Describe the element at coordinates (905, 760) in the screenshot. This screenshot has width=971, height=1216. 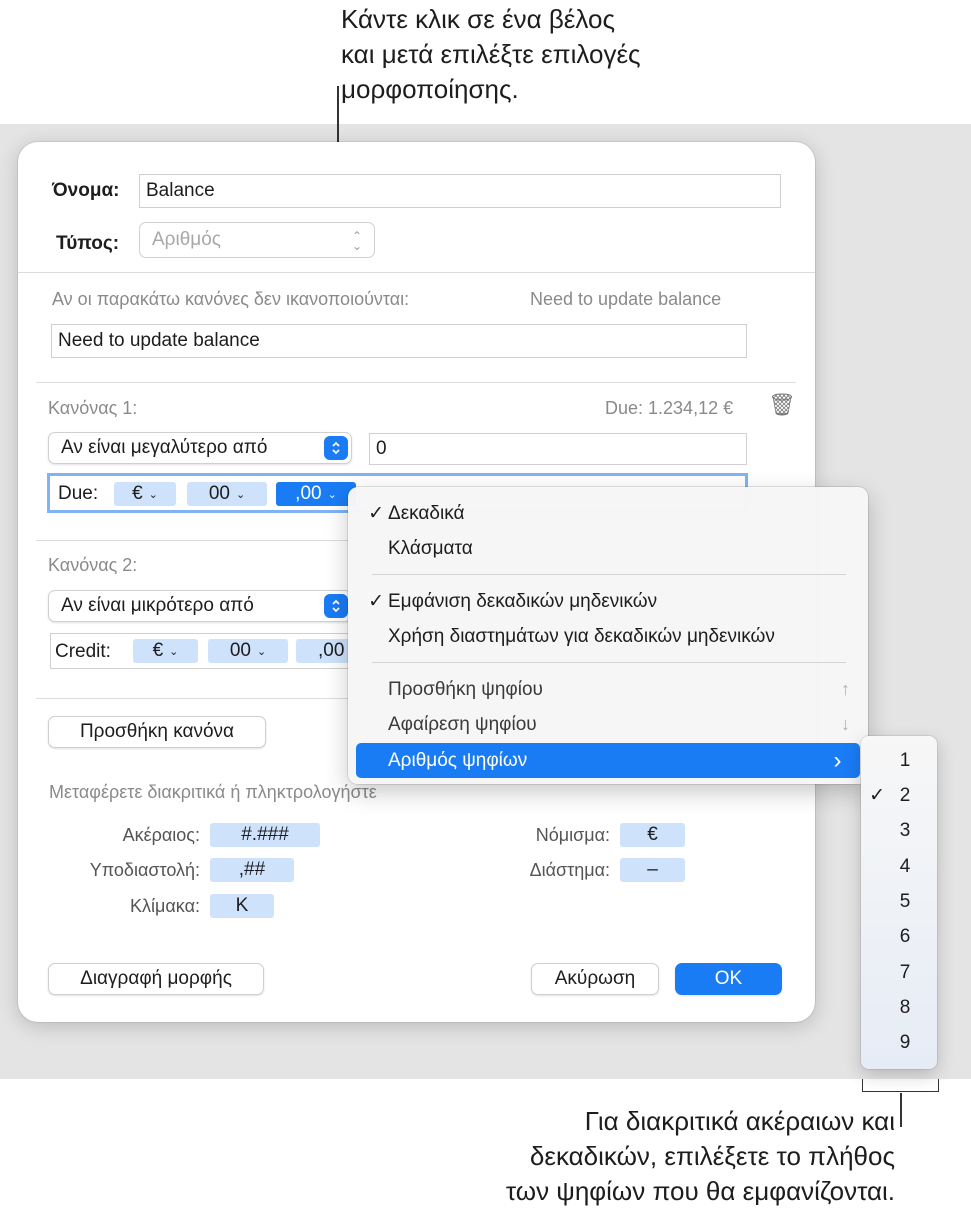
I see `submenu-item-label: 1` at that location.